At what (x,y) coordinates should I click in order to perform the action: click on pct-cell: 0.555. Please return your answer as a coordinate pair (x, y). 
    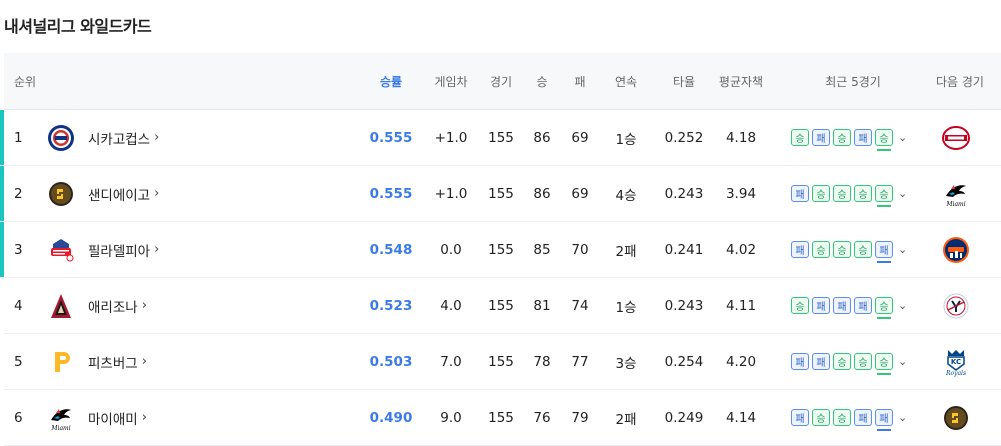
    Looking at the image, I should click on (391, 193).